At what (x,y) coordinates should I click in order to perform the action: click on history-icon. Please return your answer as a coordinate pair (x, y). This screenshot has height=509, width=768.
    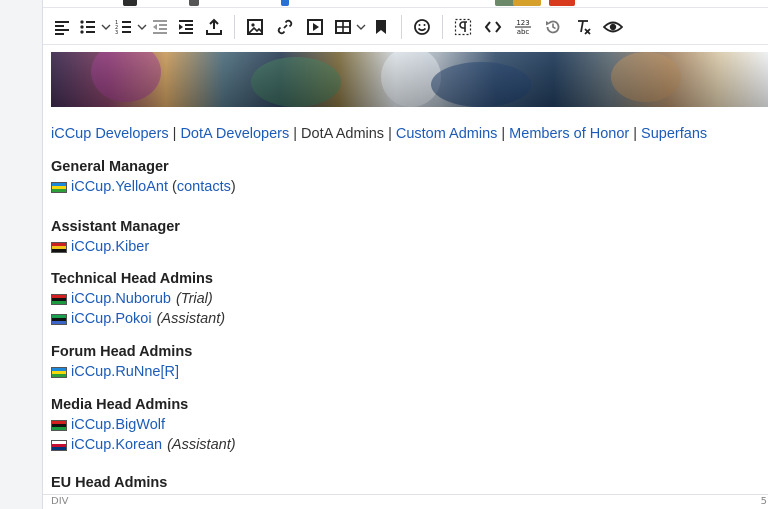
    Looking at the image, I should click on (553, 27).